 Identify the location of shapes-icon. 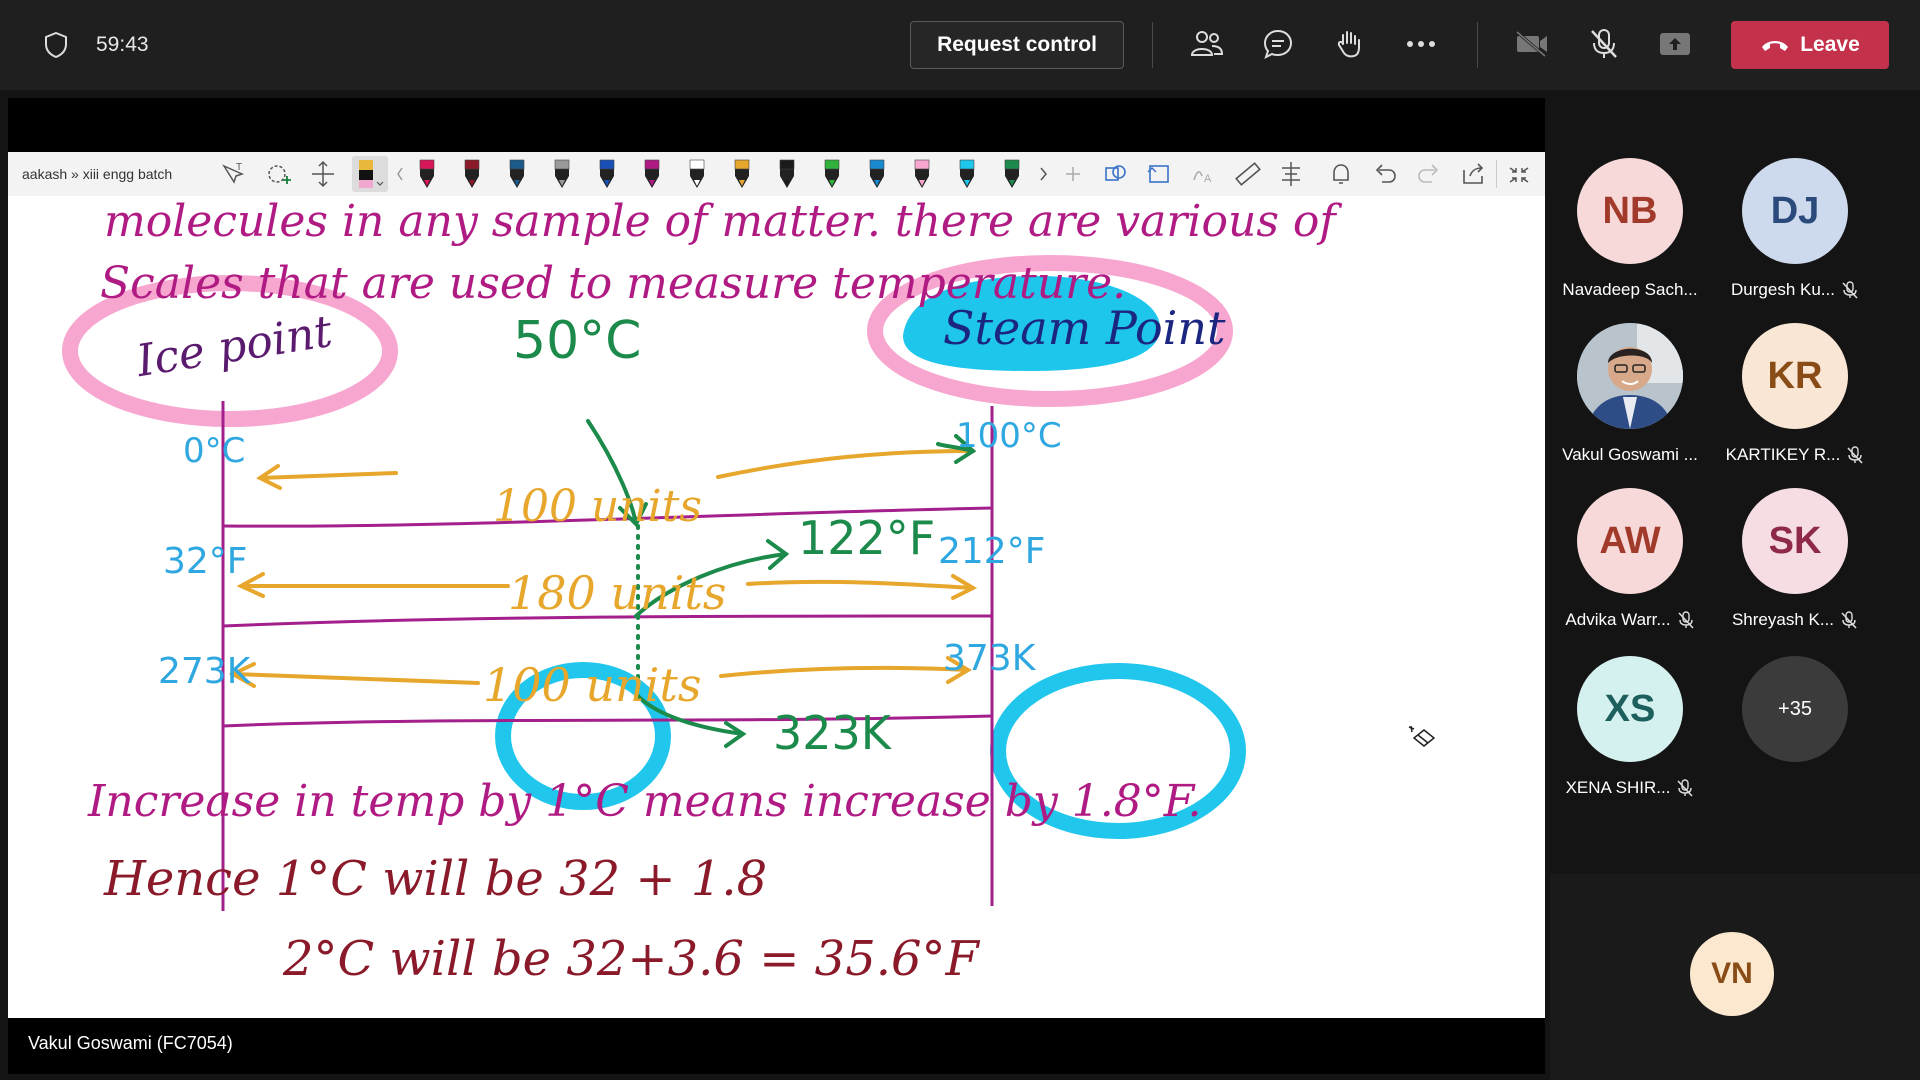
(1115, 174).